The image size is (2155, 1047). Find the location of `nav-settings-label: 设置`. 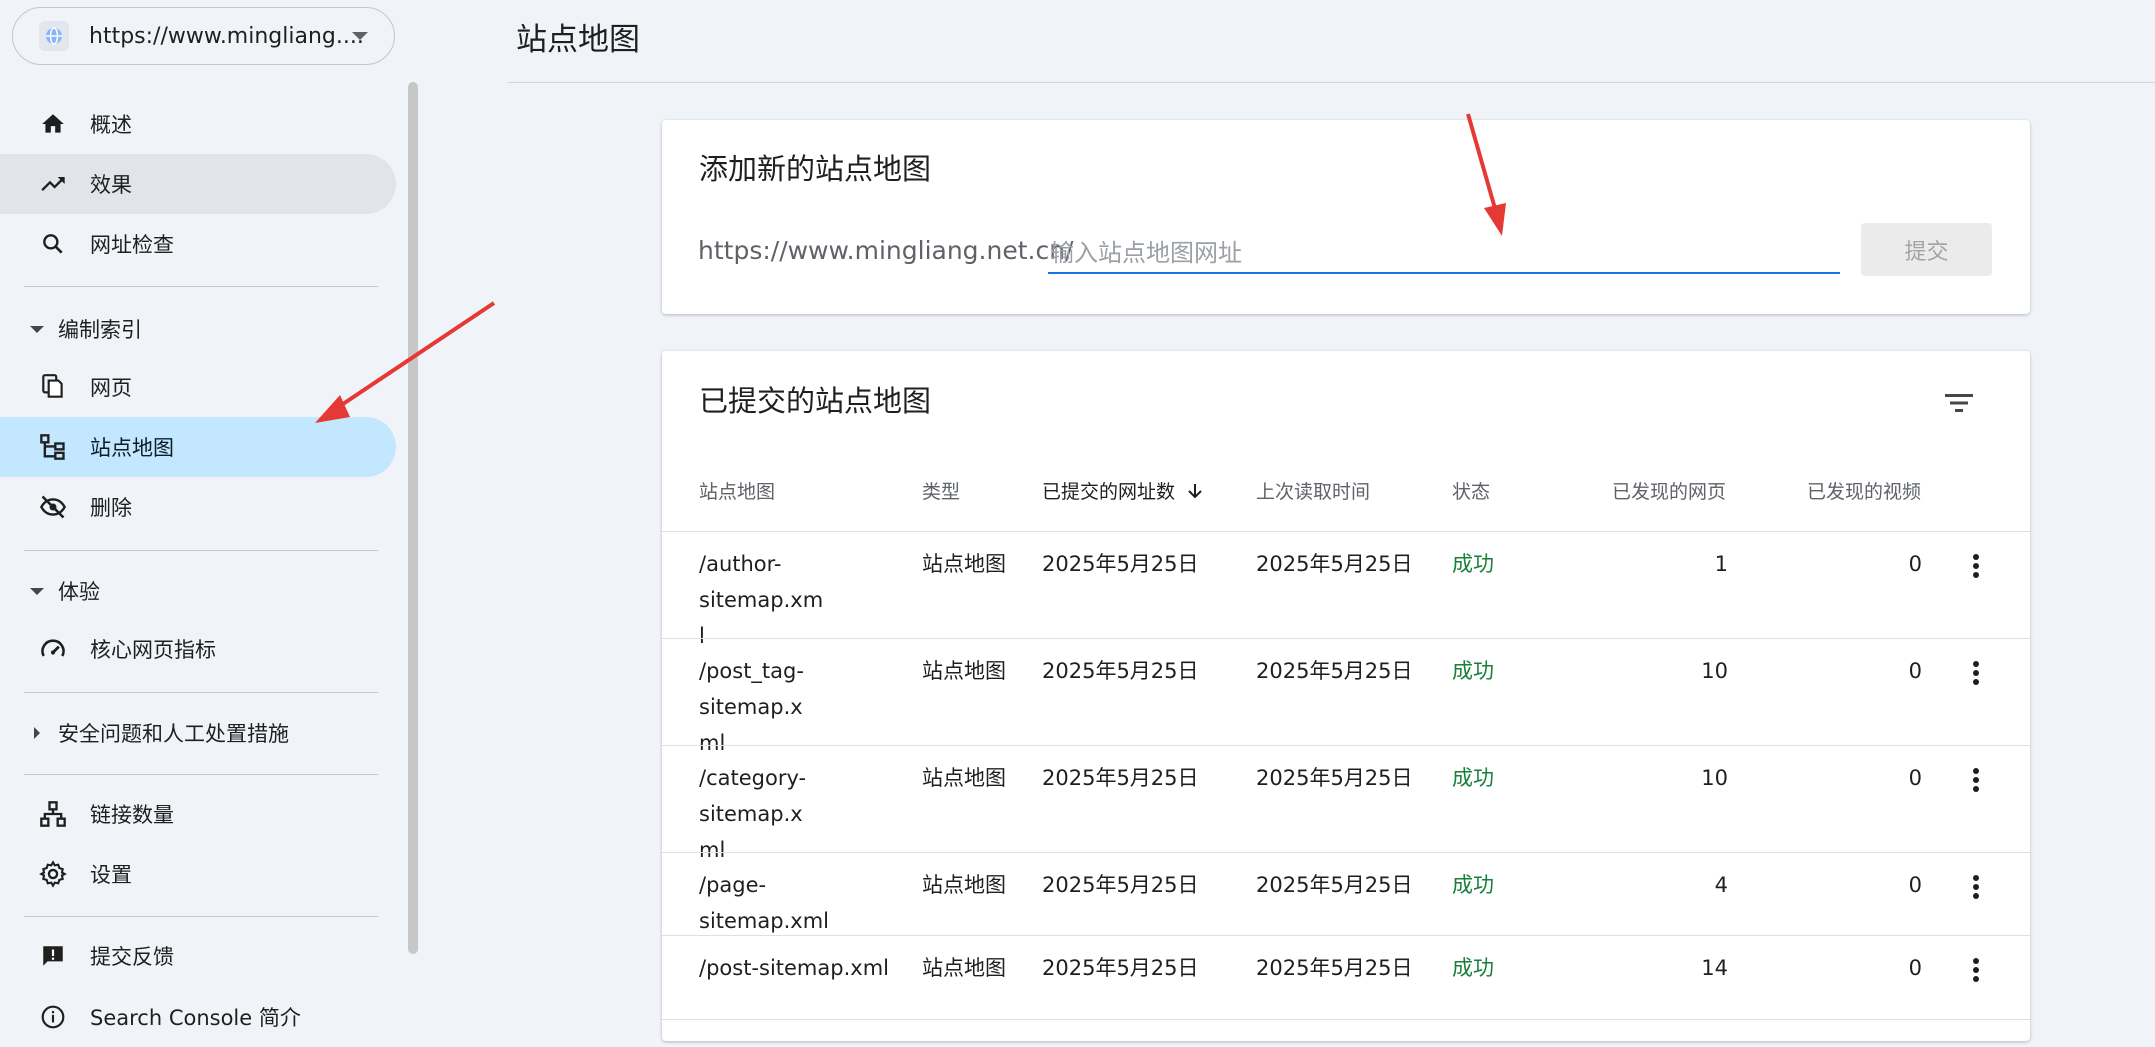

nav-settings-label: 设置 is located at coordinates (111, 875).